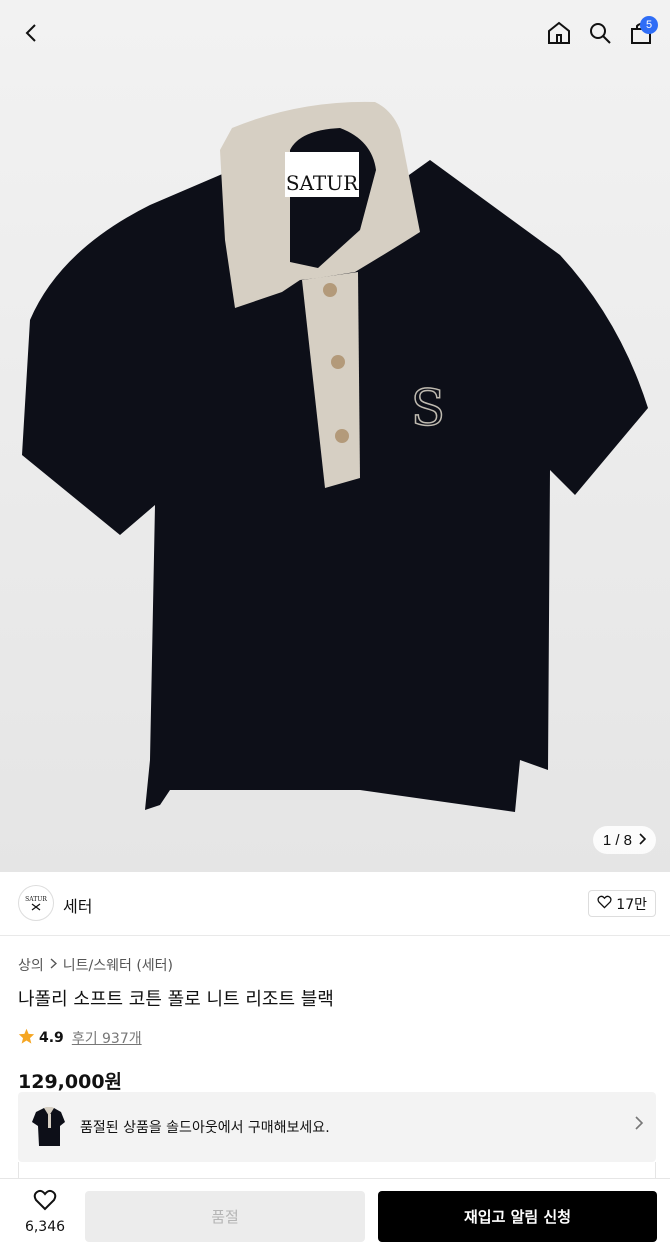 Image resolution: width=670 pixels, height=1258 pixels. What do you see at coordinates (335, 33) in the screenshot?
I see `top-bar: 5` at bounding box center [335, 33].